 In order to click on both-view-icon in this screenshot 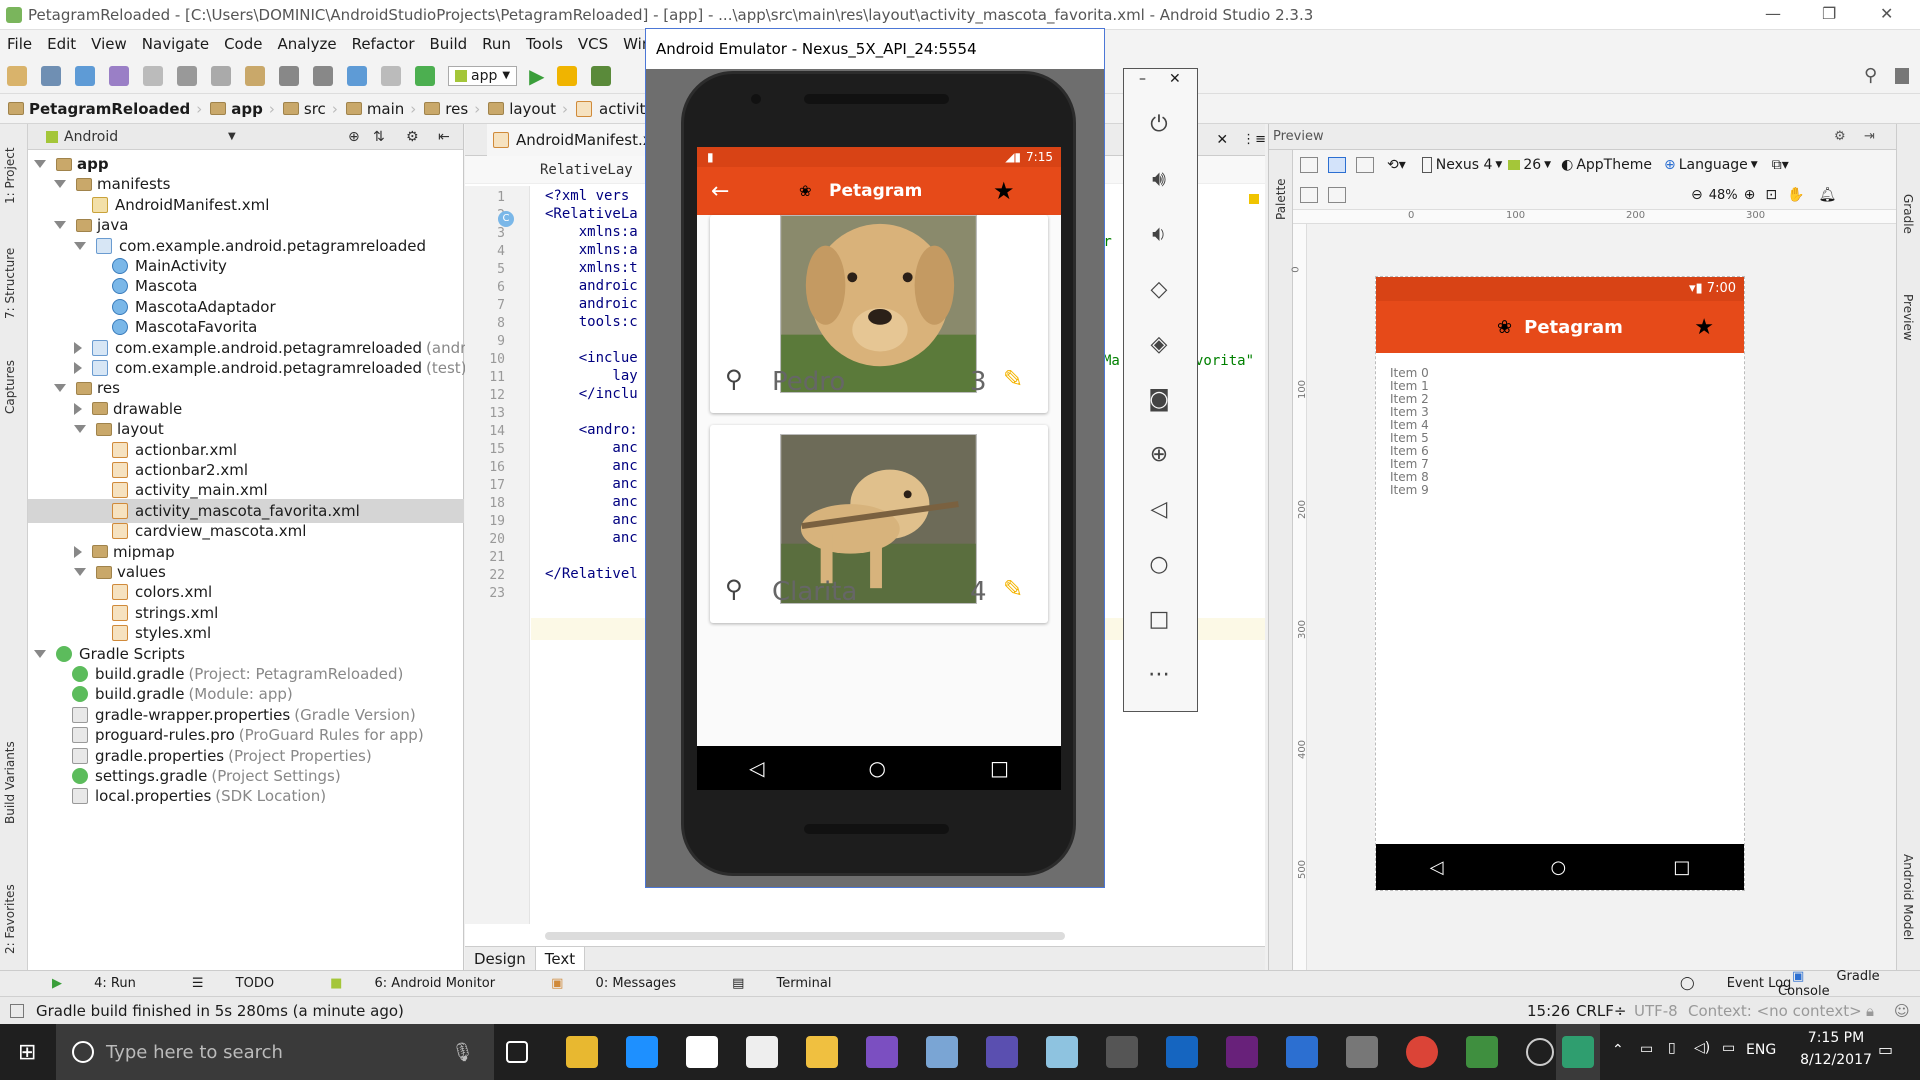, I will do `click(1365, 165)`.